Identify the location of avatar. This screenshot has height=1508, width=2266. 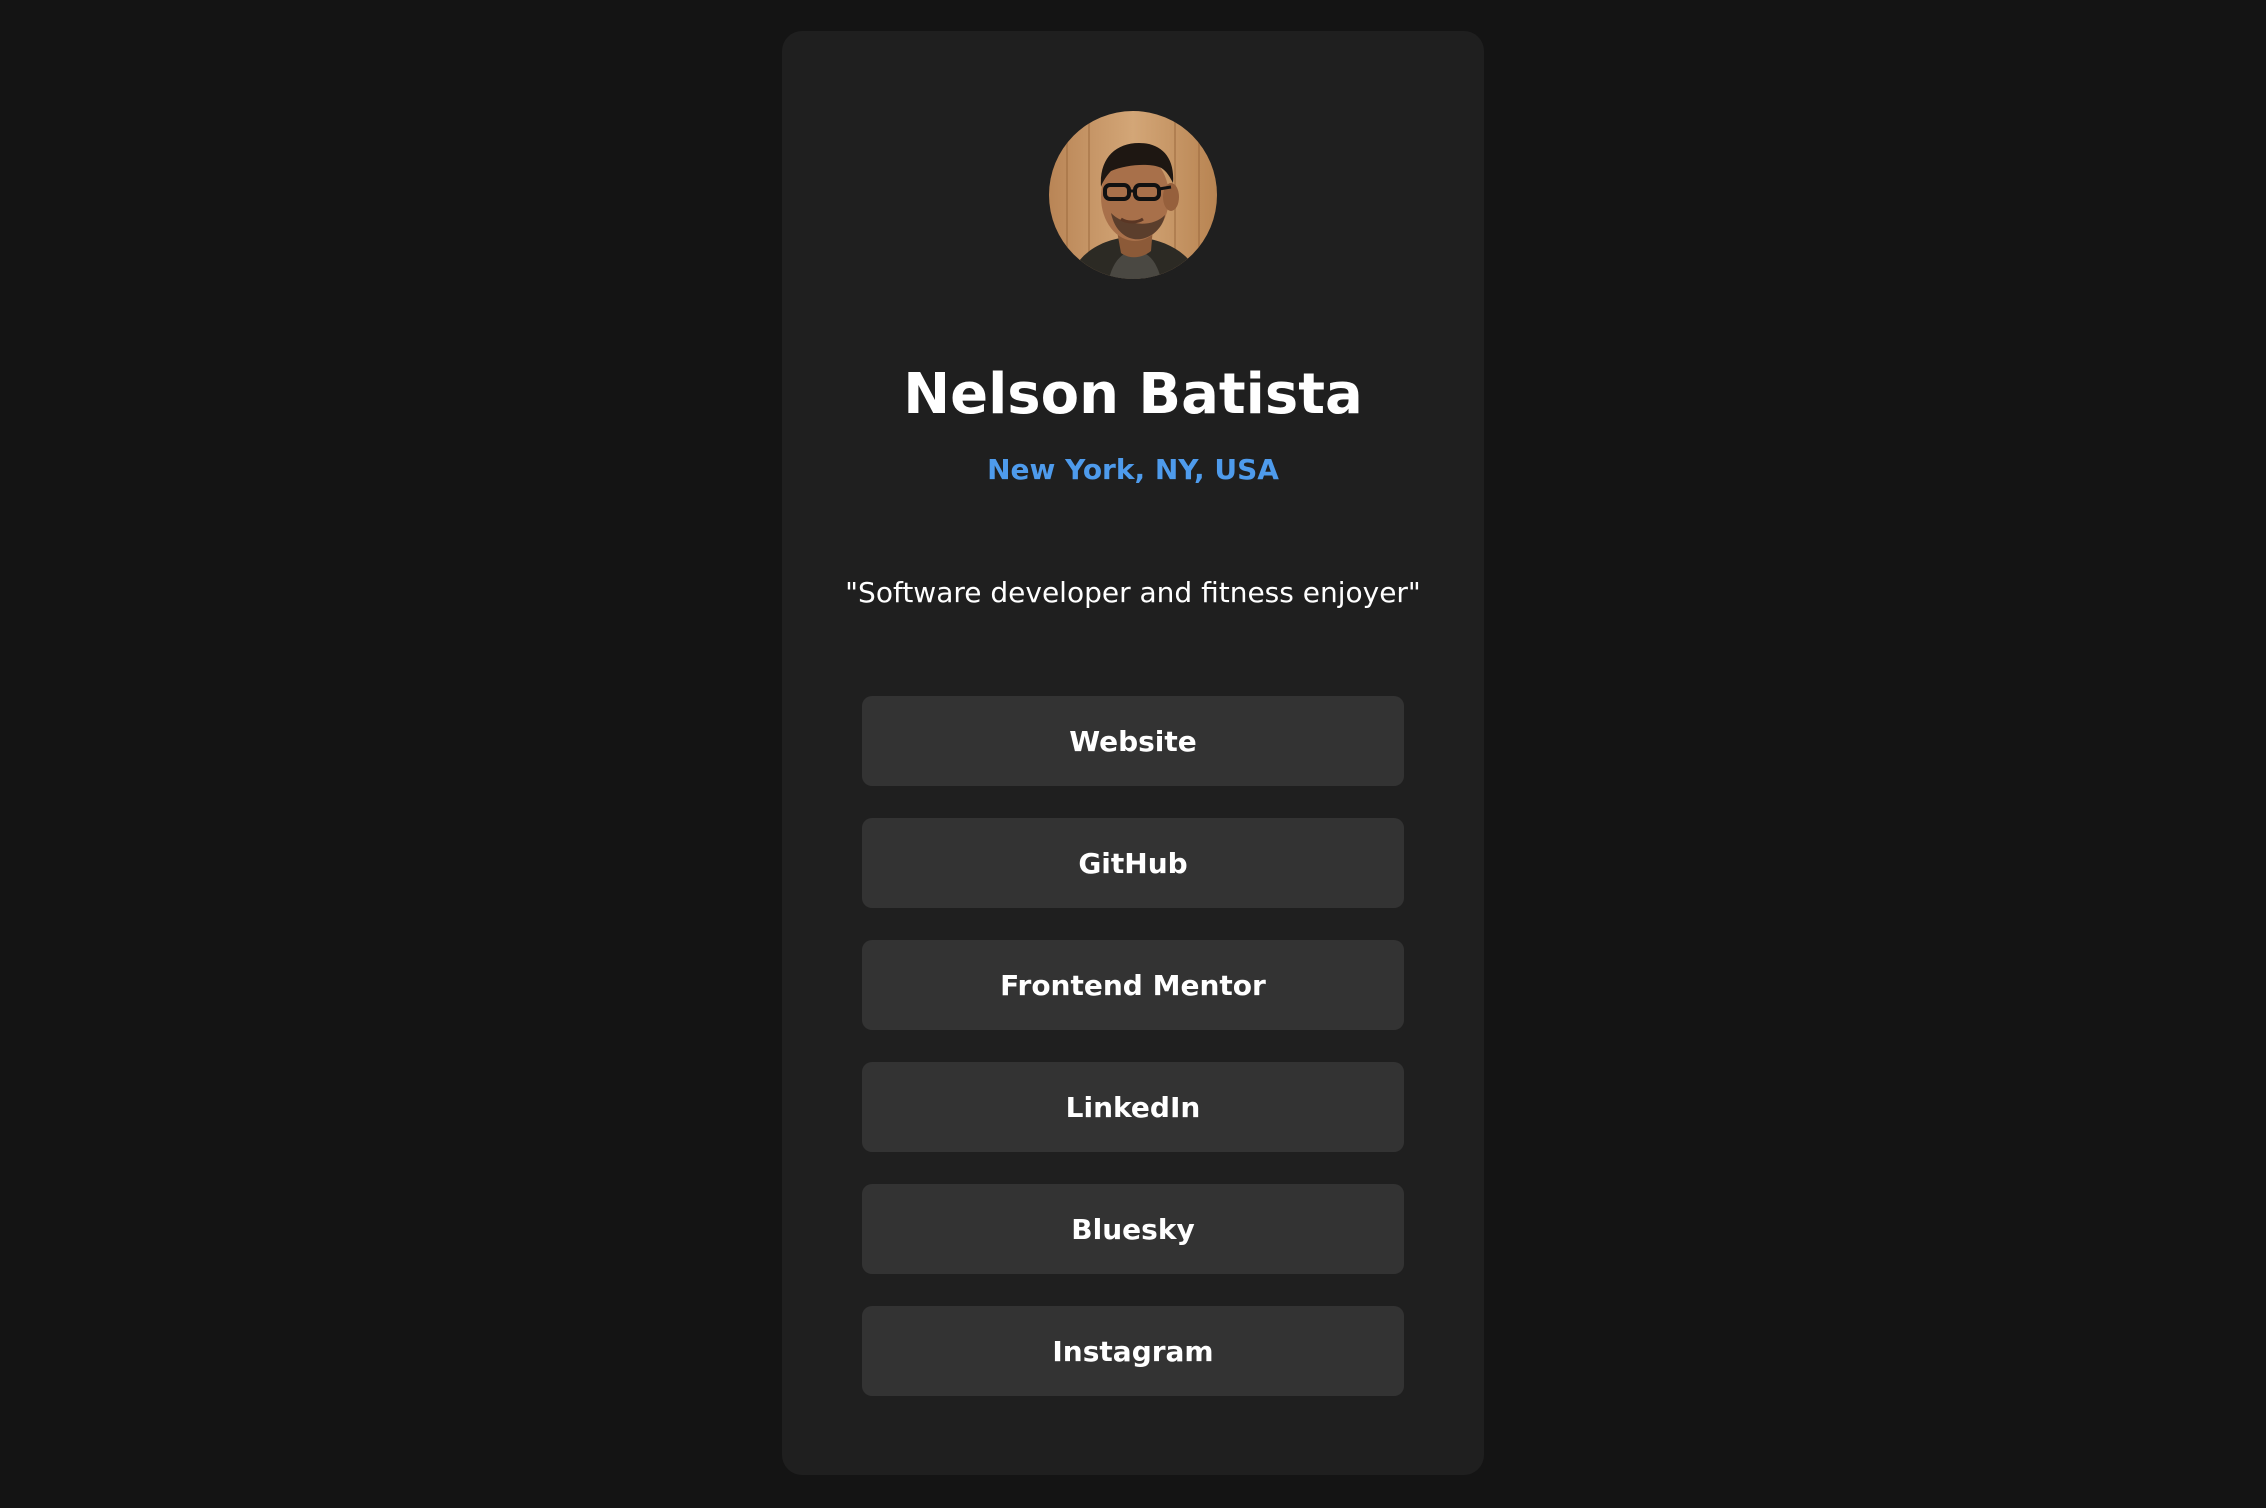
(1133, 195).